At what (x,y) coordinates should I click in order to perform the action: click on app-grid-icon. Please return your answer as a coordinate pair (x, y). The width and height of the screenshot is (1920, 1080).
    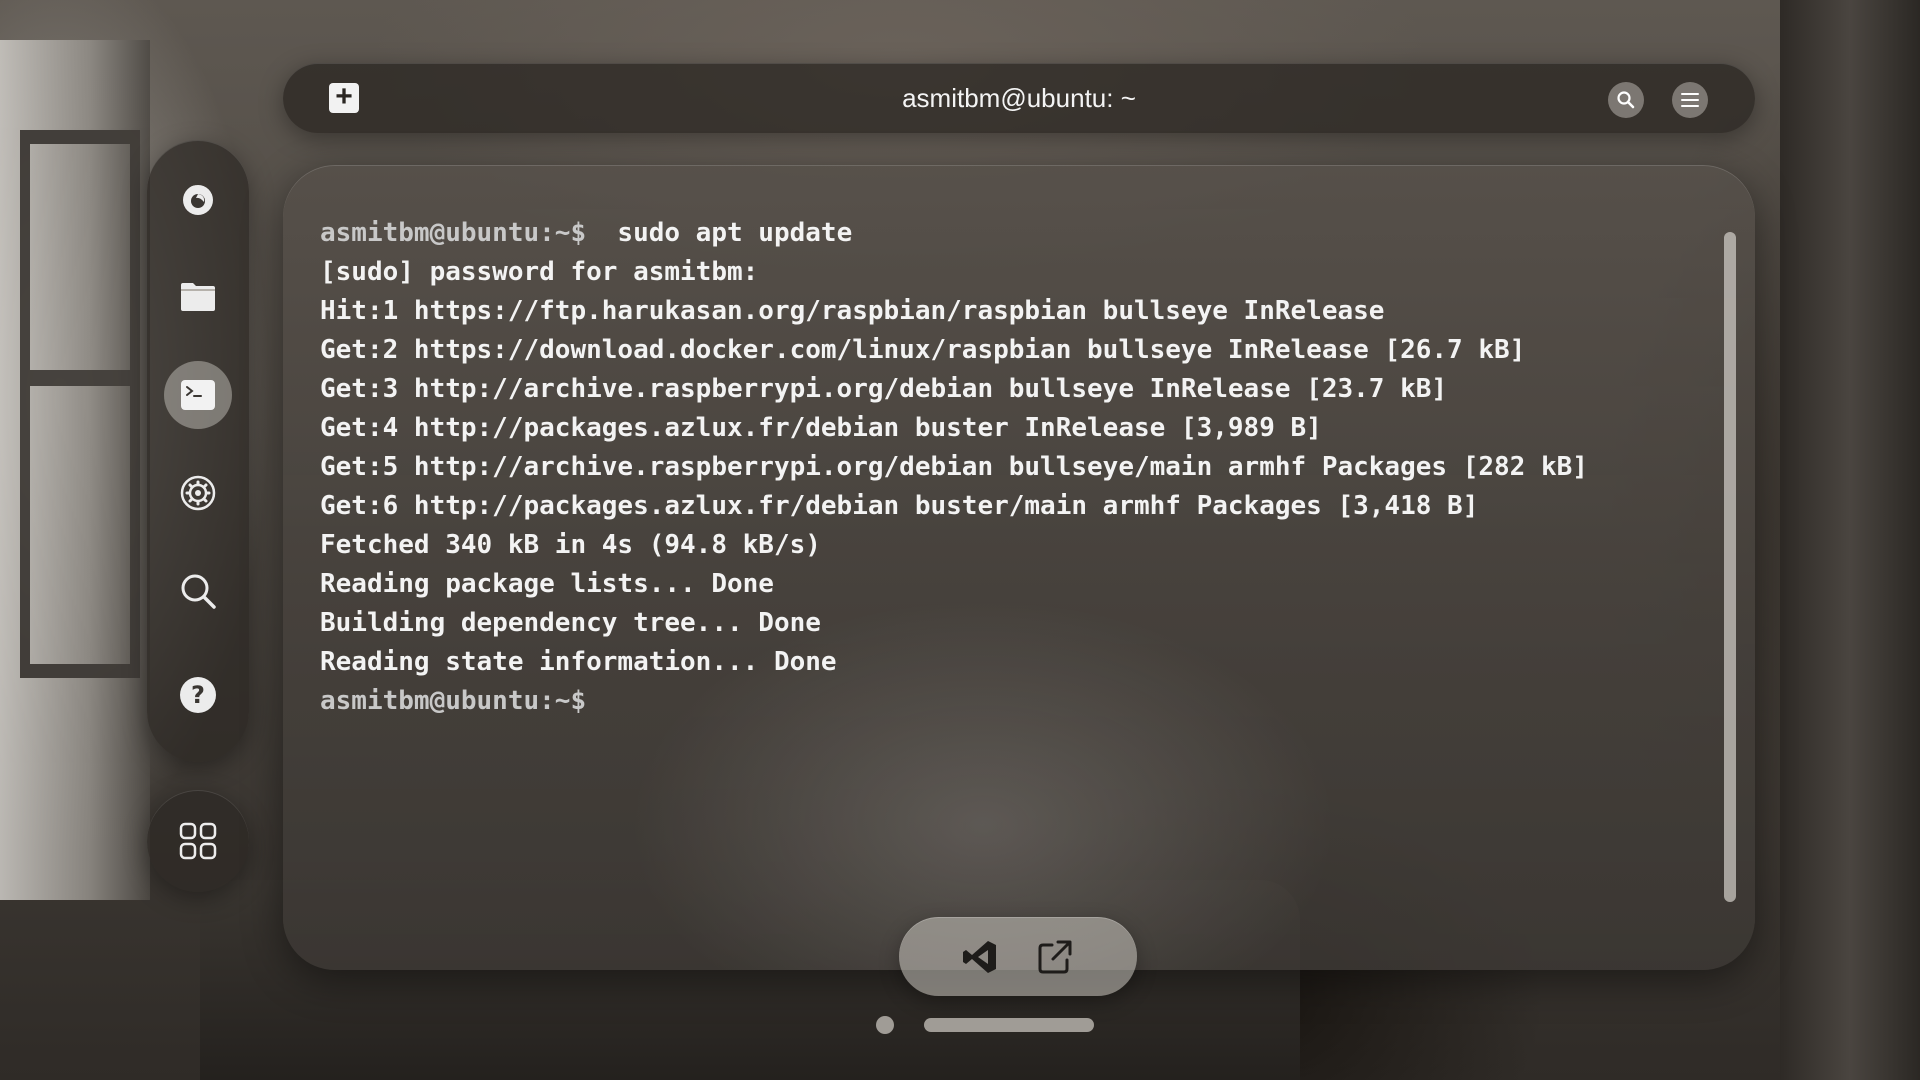
    Looking at the image, I should click on (198, 841).